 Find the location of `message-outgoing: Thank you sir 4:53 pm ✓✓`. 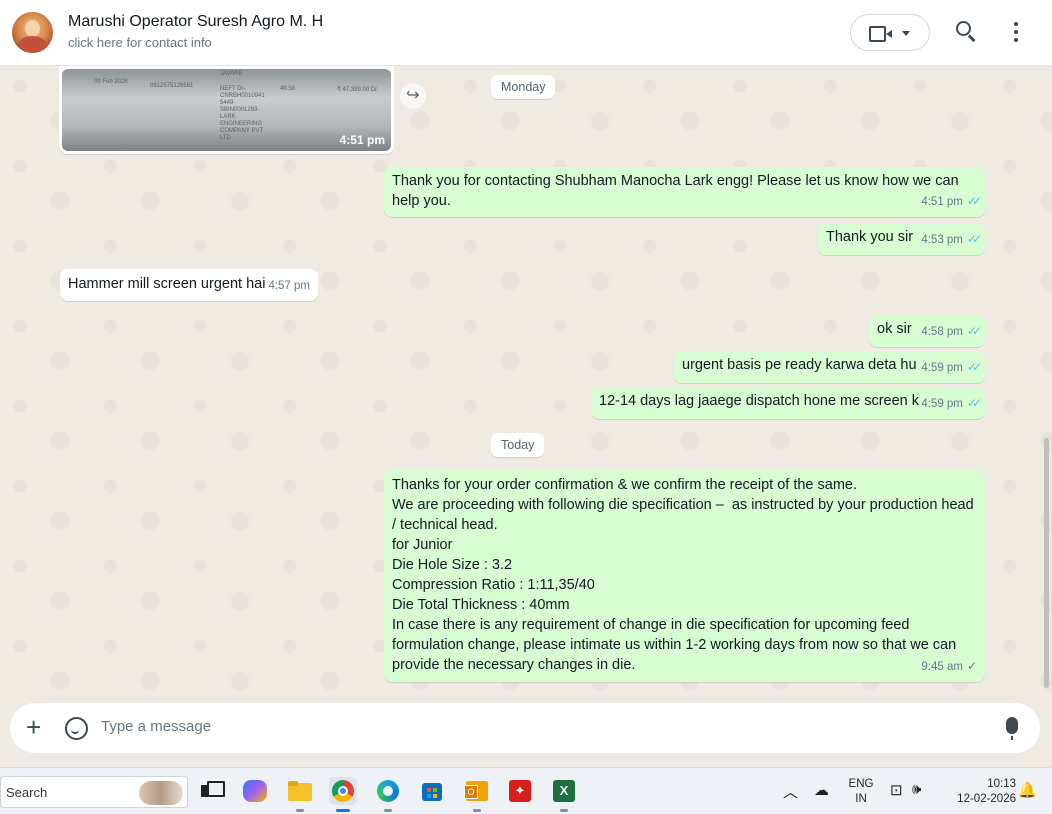

message-outgoing: Thank you sir 4:53 pm ✓✓ is located at coordinates (901, 239).